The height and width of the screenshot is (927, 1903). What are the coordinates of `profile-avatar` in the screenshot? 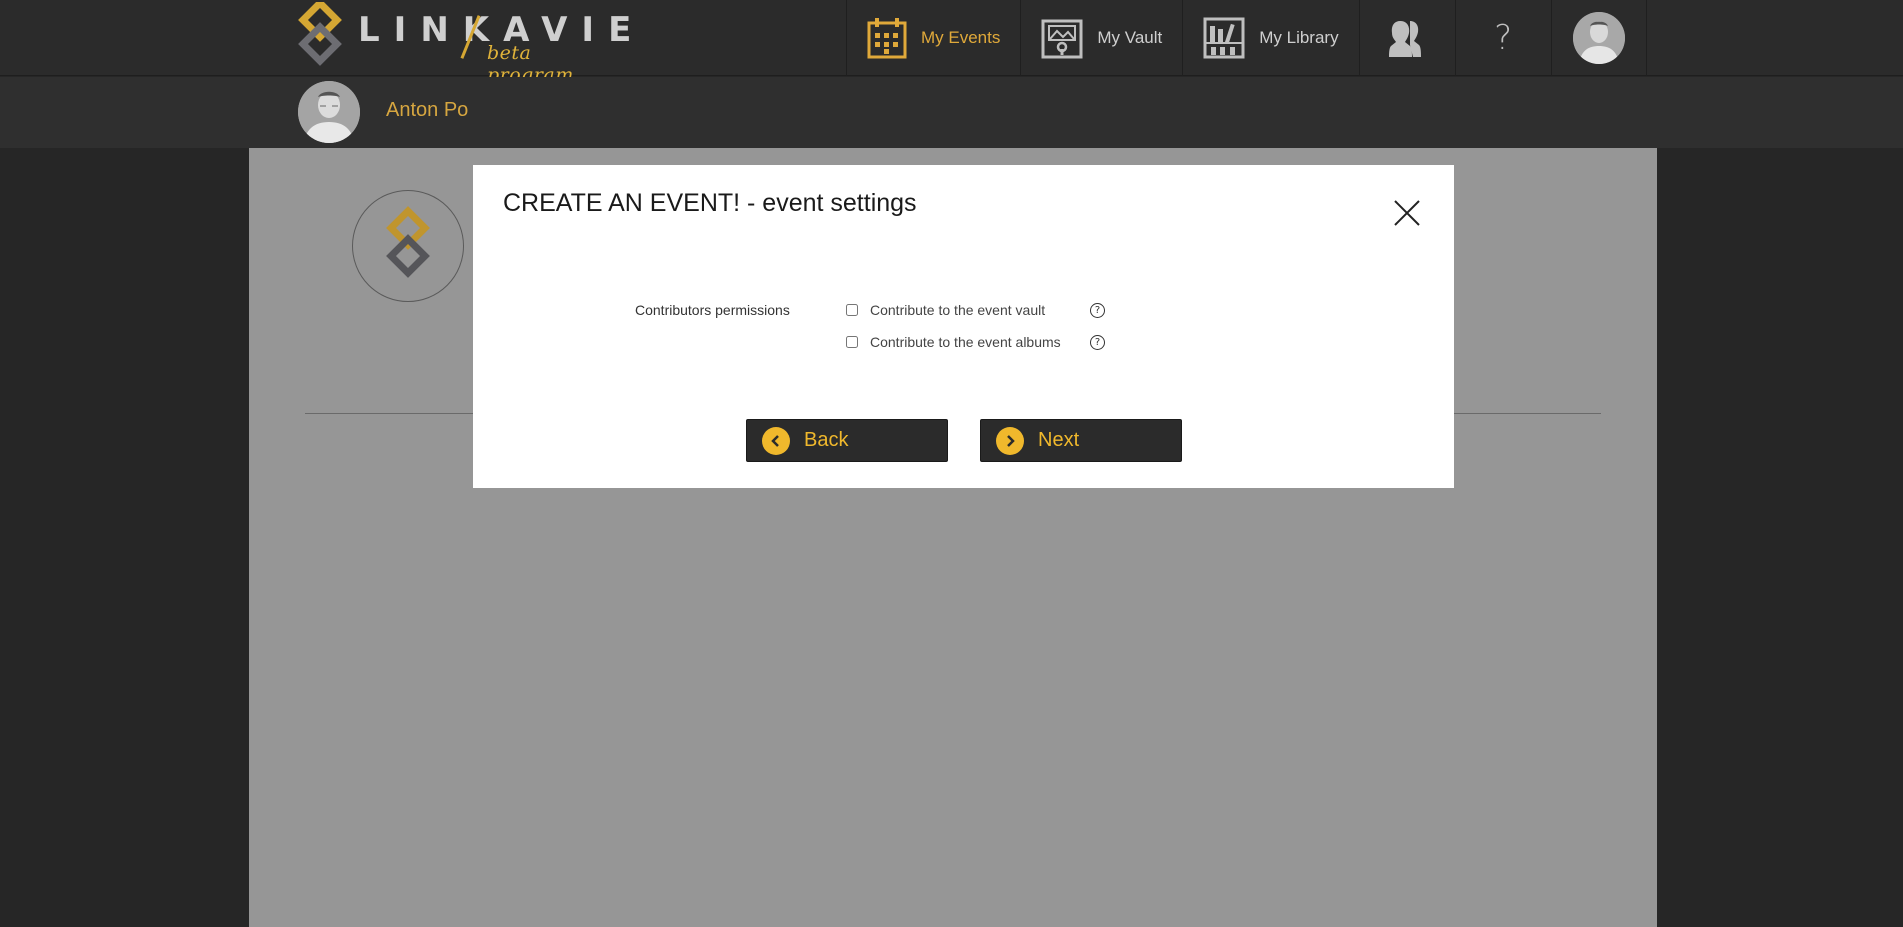 It's located at (1598, 38).